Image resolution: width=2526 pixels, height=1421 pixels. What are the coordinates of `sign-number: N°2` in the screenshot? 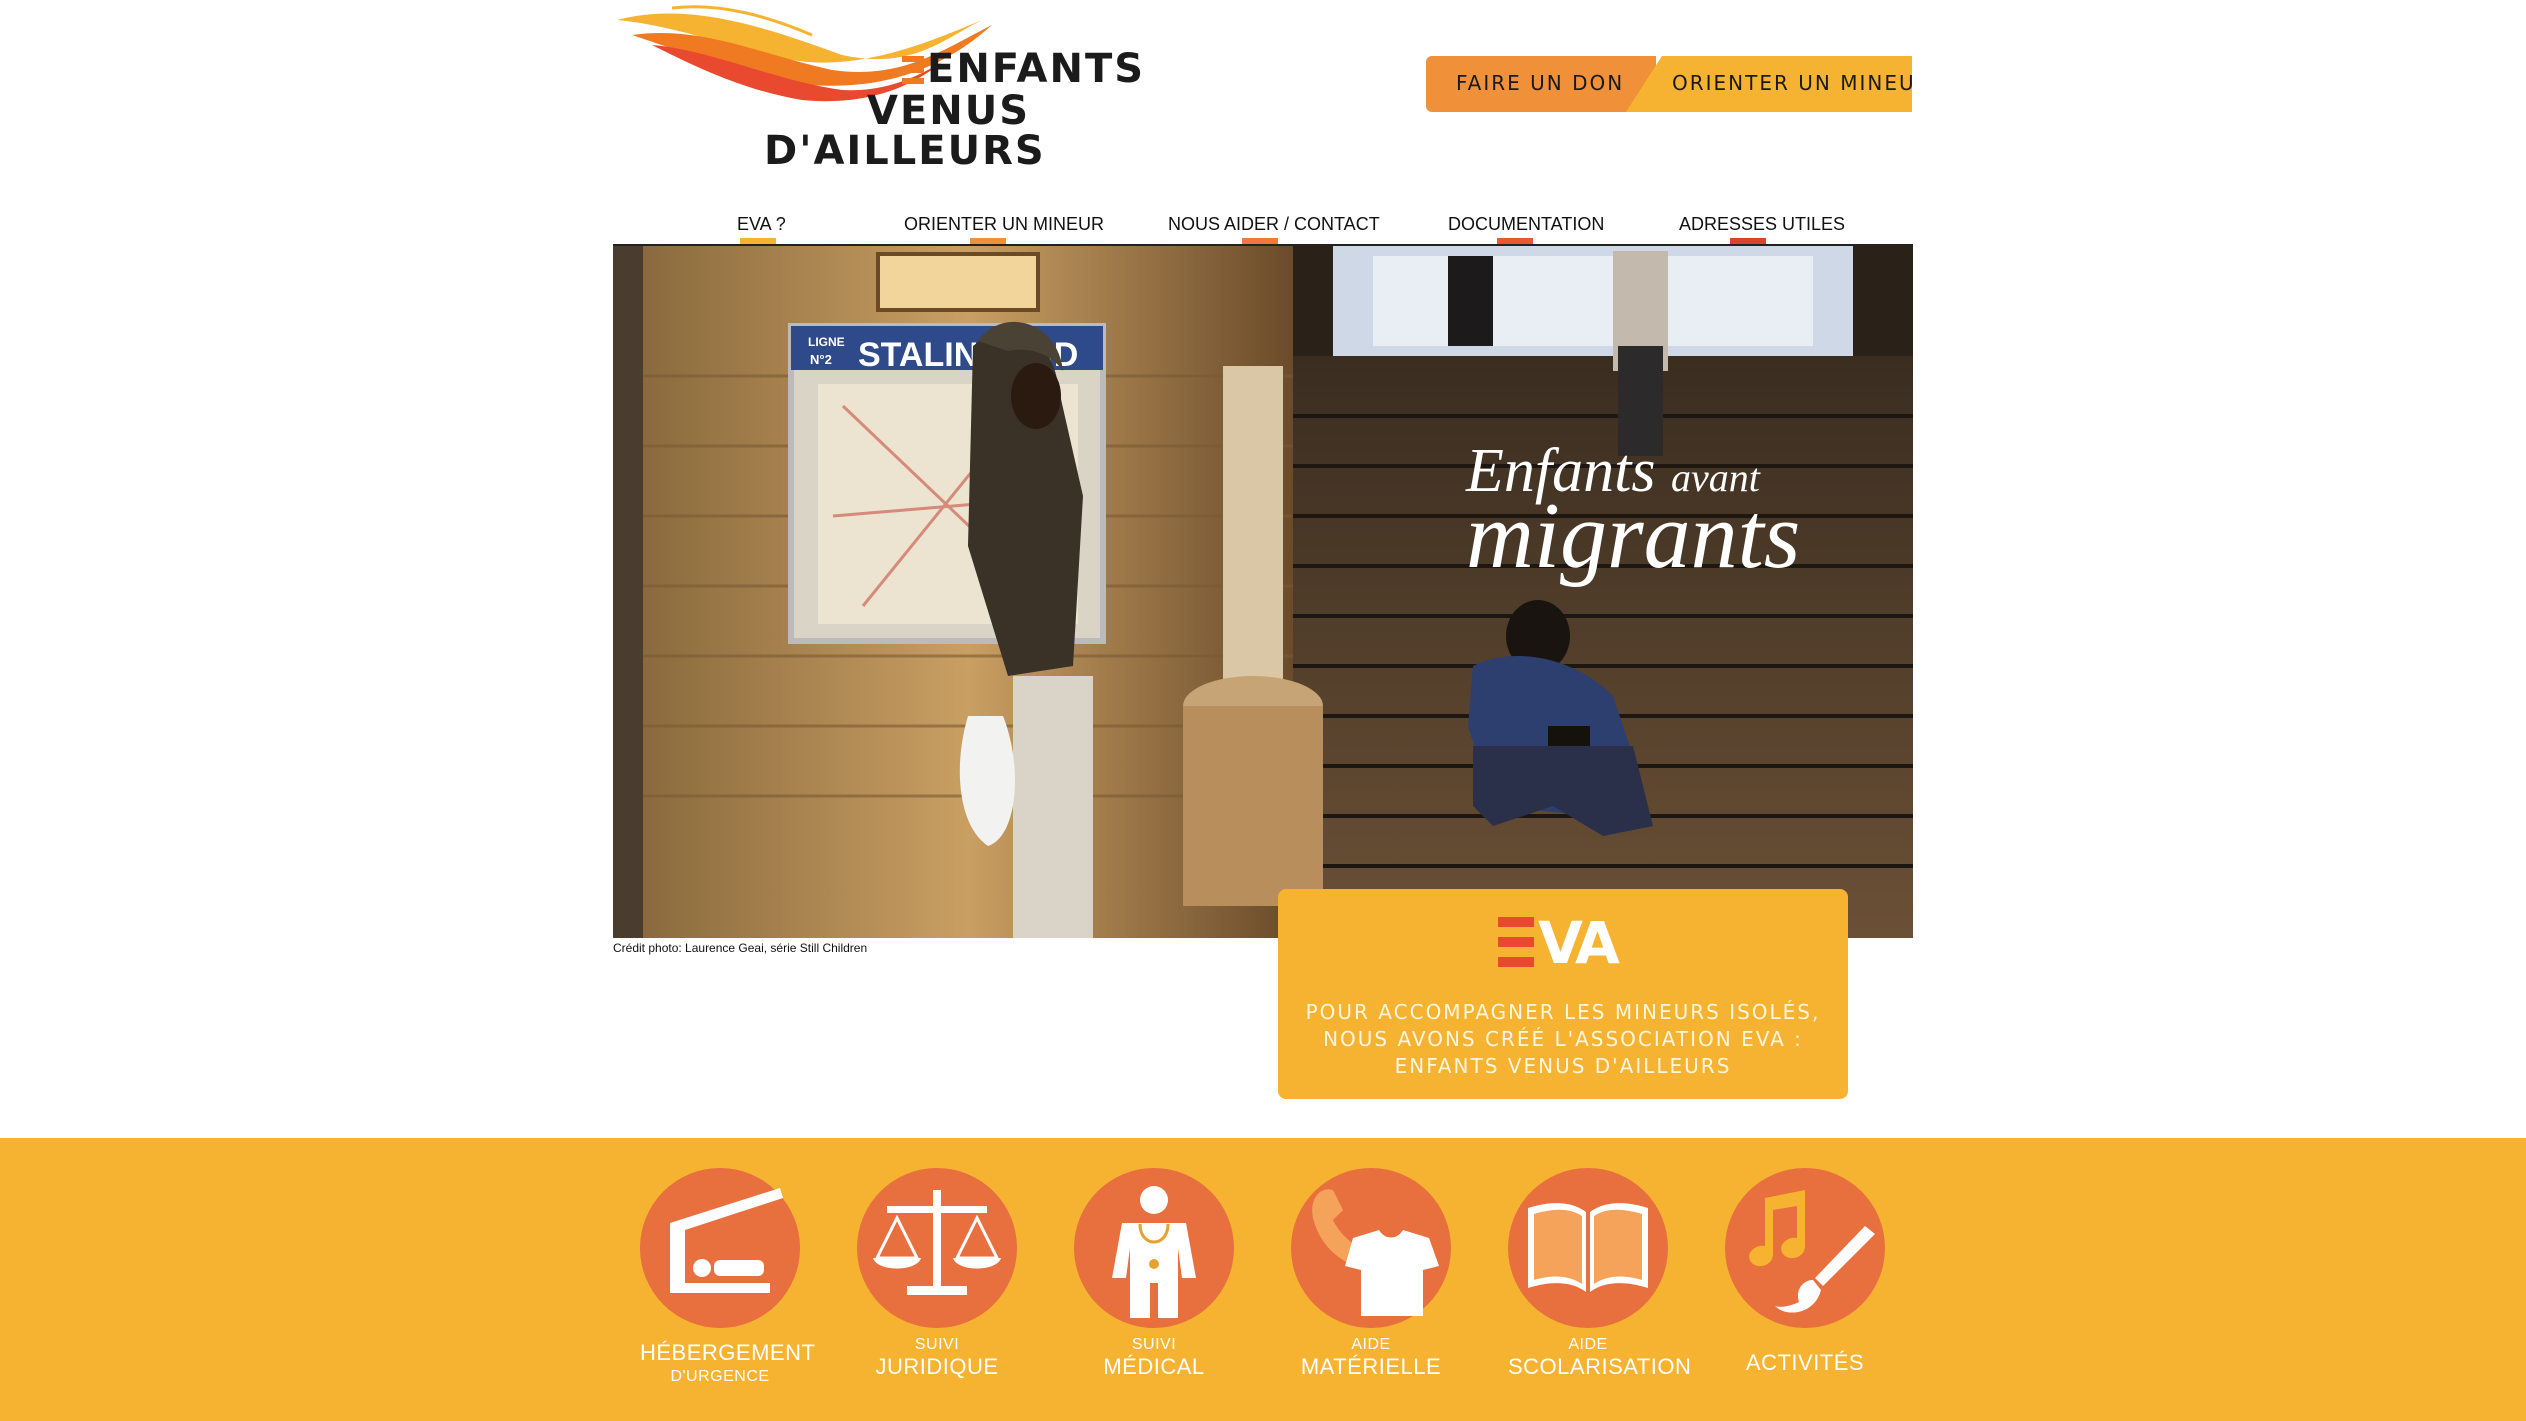 It's located at (821, 359).